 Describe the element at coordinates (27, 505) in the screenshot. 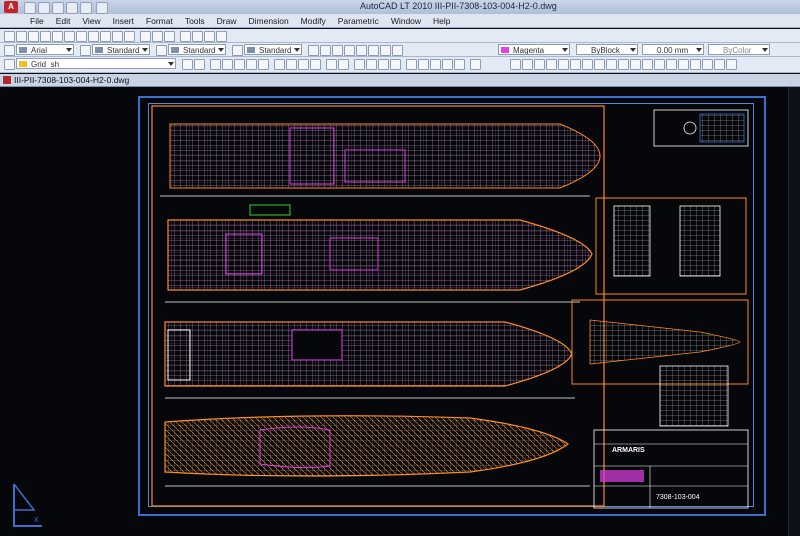

I see `ucs-icon: X` at that location.